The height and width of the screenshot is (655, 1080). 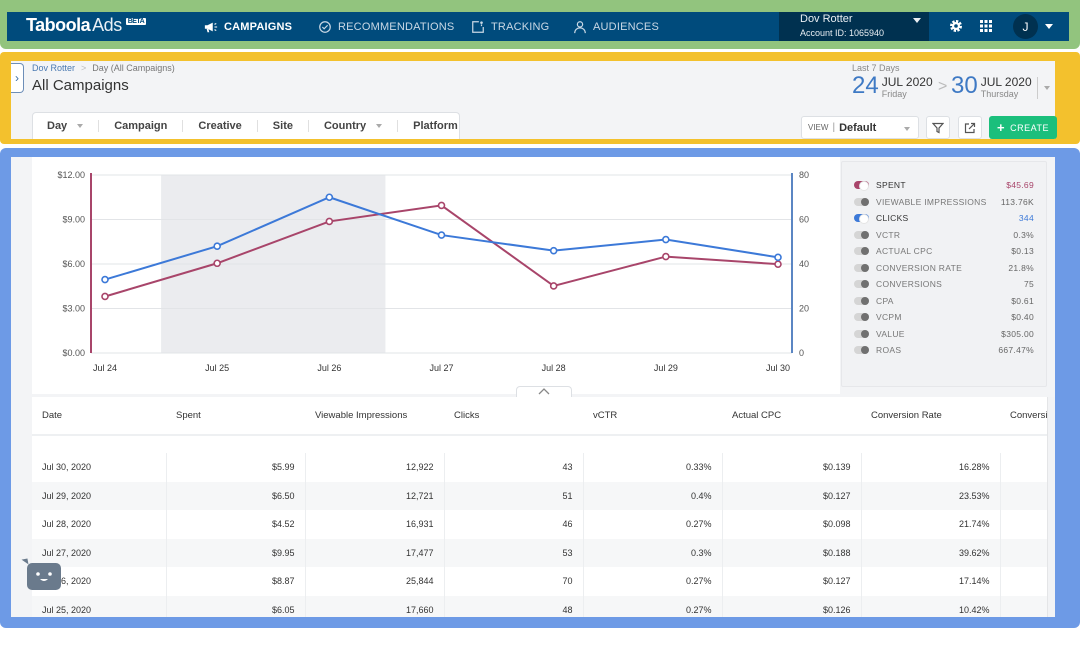 What do you see at coordinates (930, 416) in the screenshot?
I see `column-header: Conversion Rate` at bounding box center [930, 416].